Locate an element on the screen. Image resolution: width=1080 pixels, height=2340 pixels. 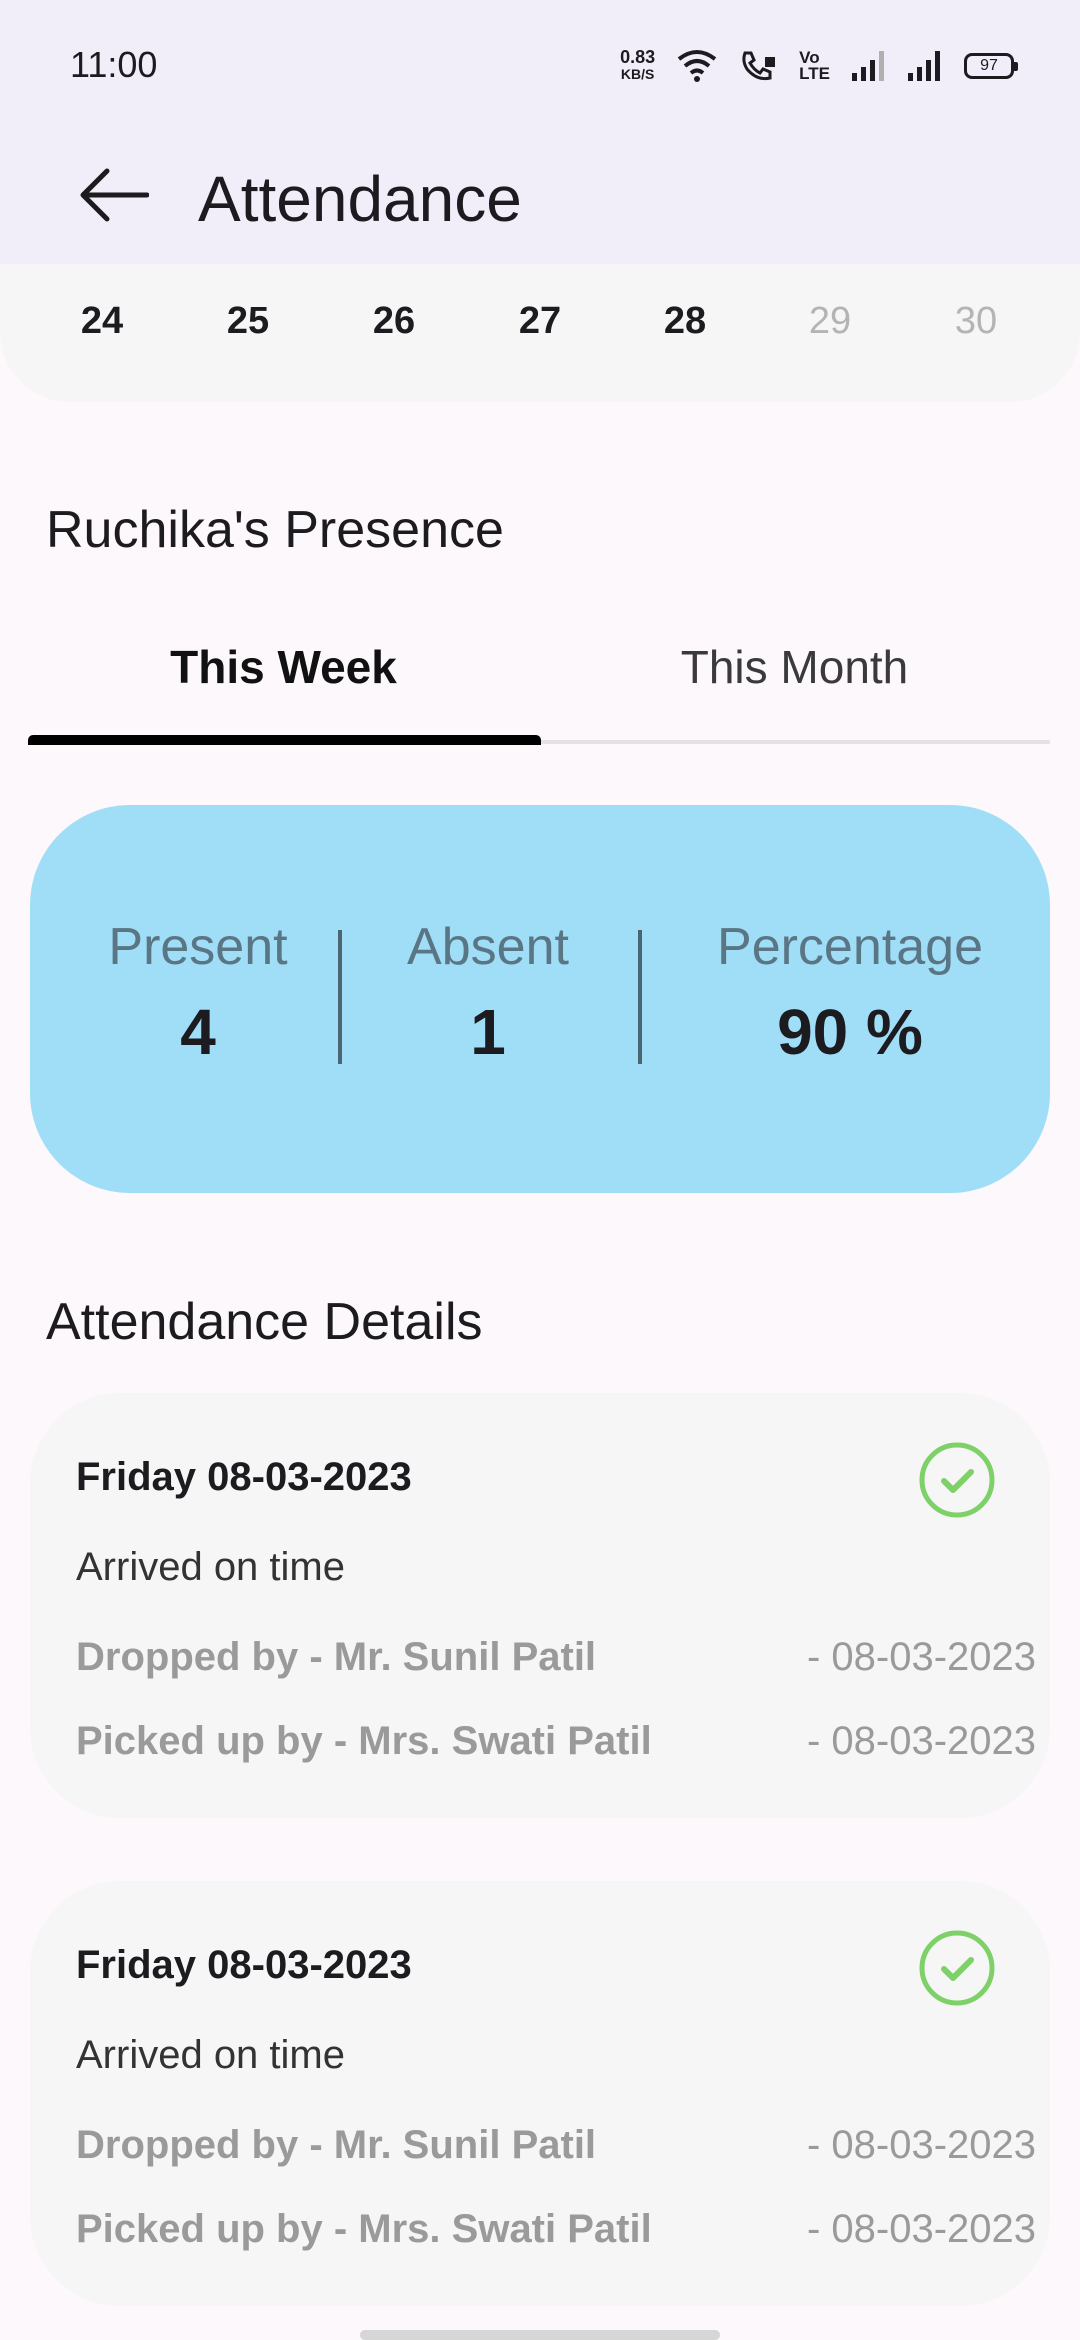
calendar-day-24: 24 is located at coordinates (102, 321).